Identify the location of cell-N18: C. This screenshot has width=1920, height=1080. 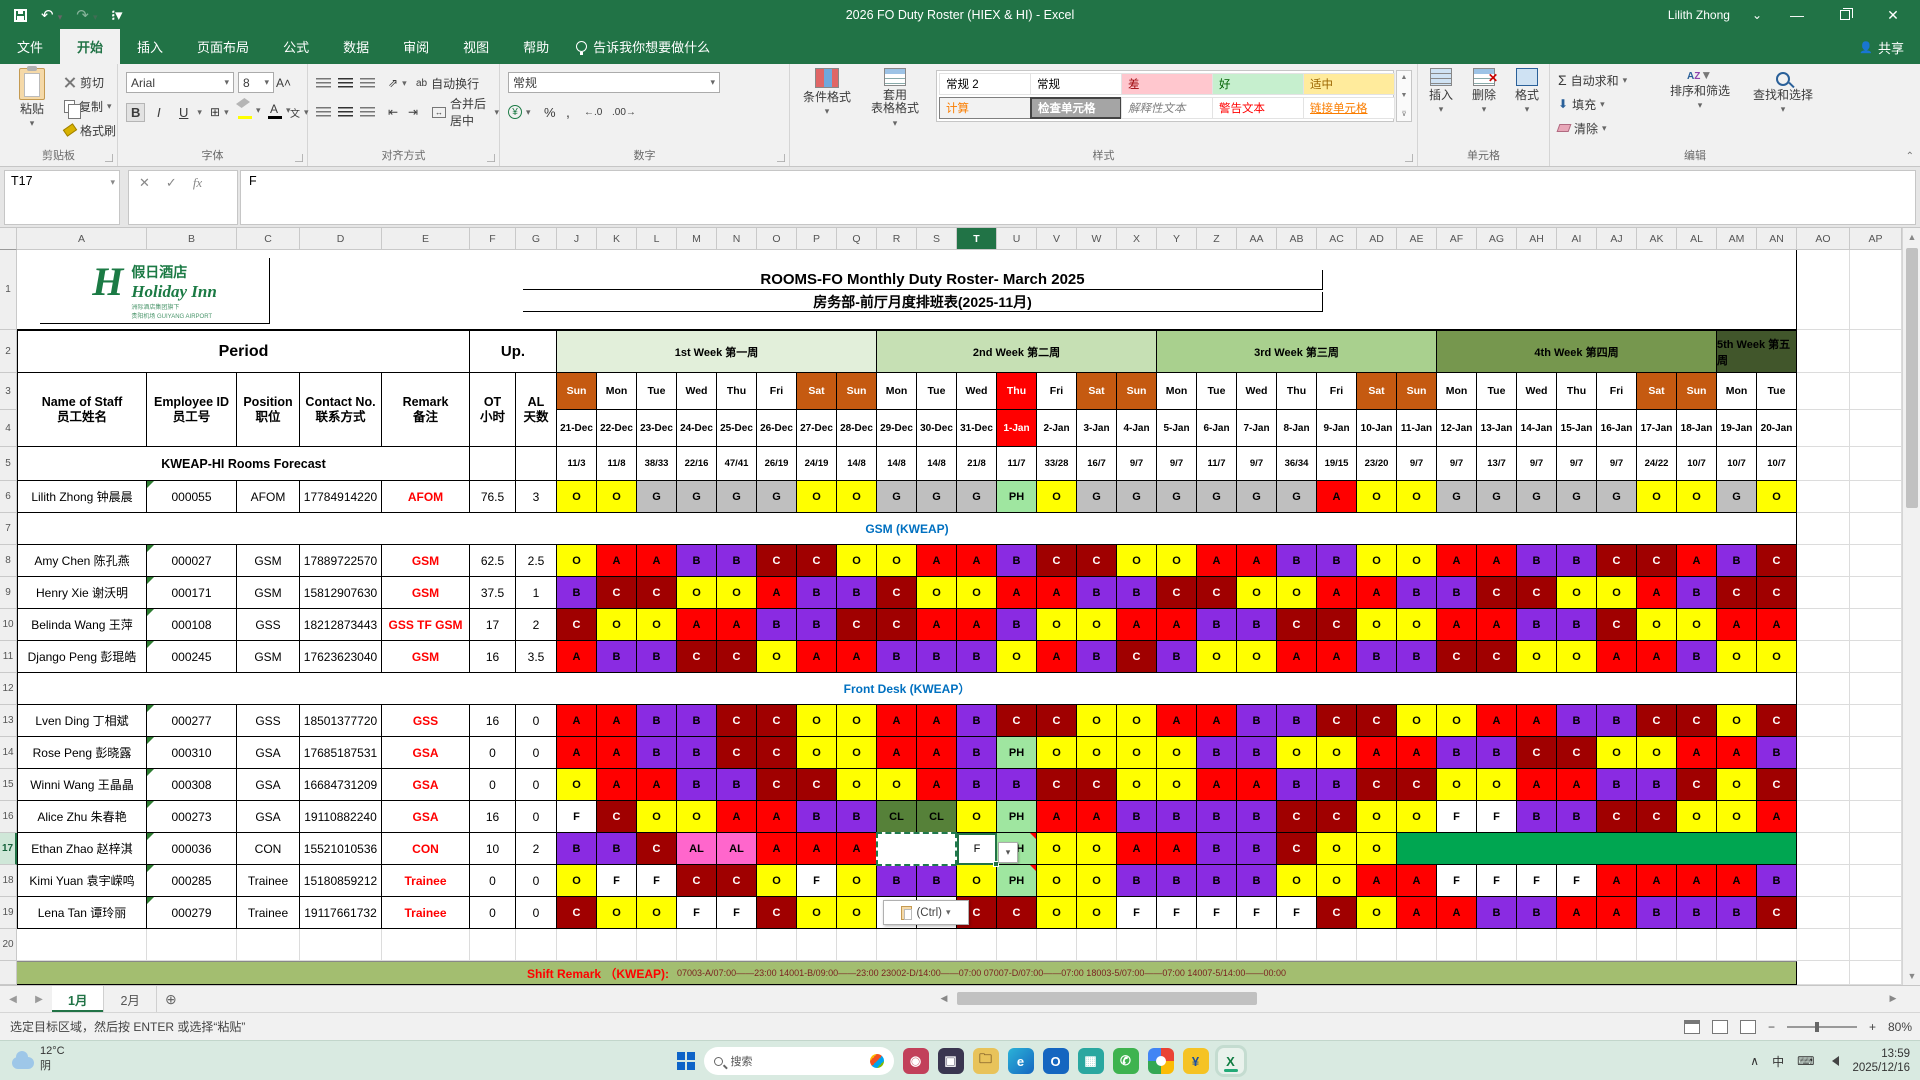
(737, 881).